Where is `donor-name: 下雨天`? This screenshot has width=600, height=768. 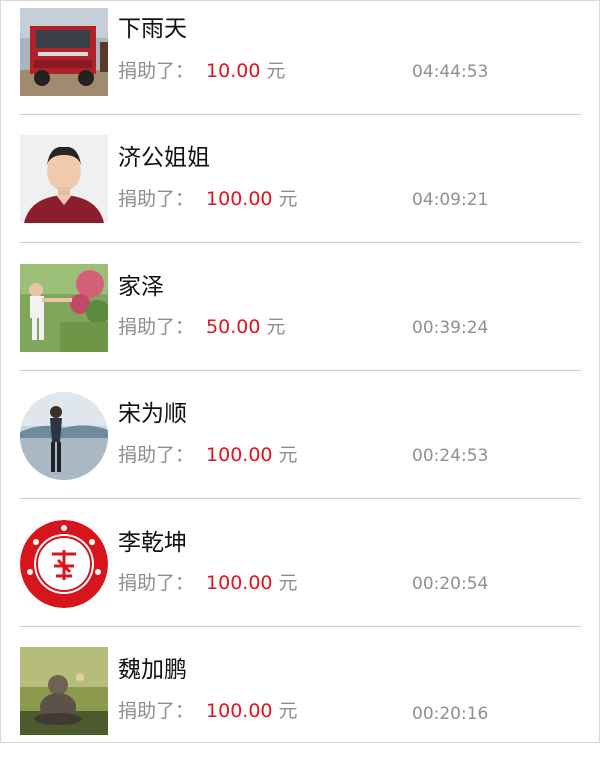 donor-name: 下雨天 is located at coordinates (152, 29).